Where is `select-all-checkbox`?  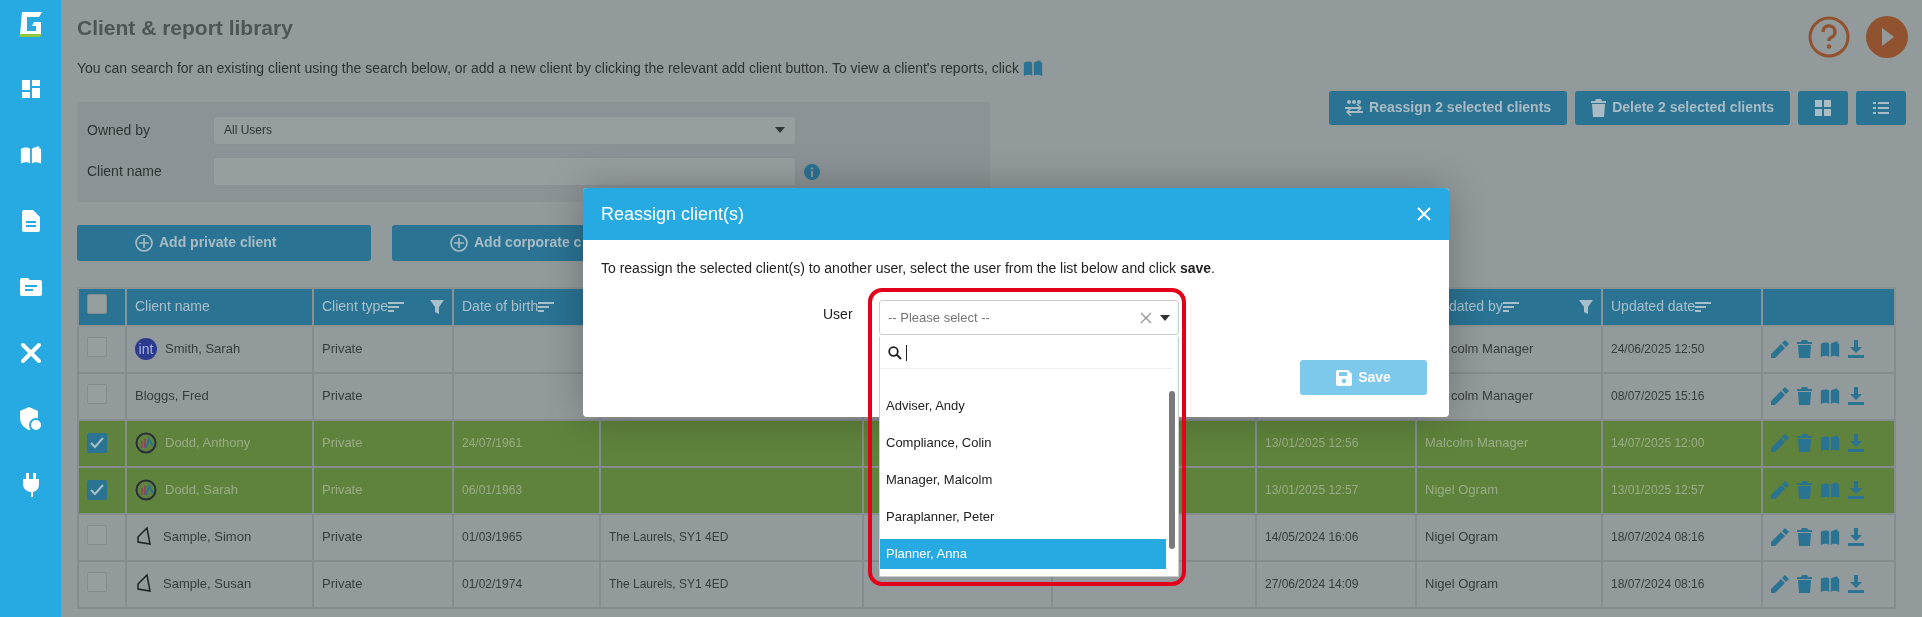
select-all-checkbox is located at coordinates (97, 303).